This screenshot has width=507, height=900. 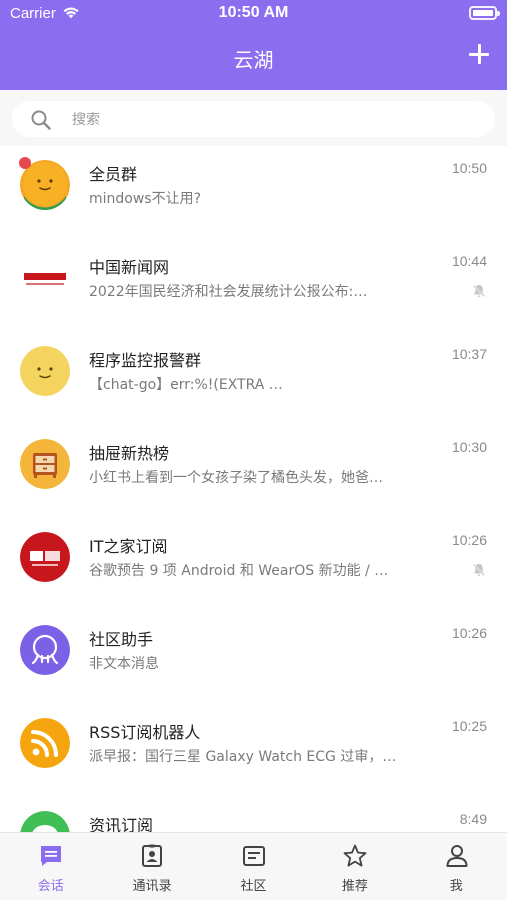 What do you see at coordinates (145, 360) in the screenshot?
I see `conversation-name: 程序监控报警群` at bounding box center [145, 360].